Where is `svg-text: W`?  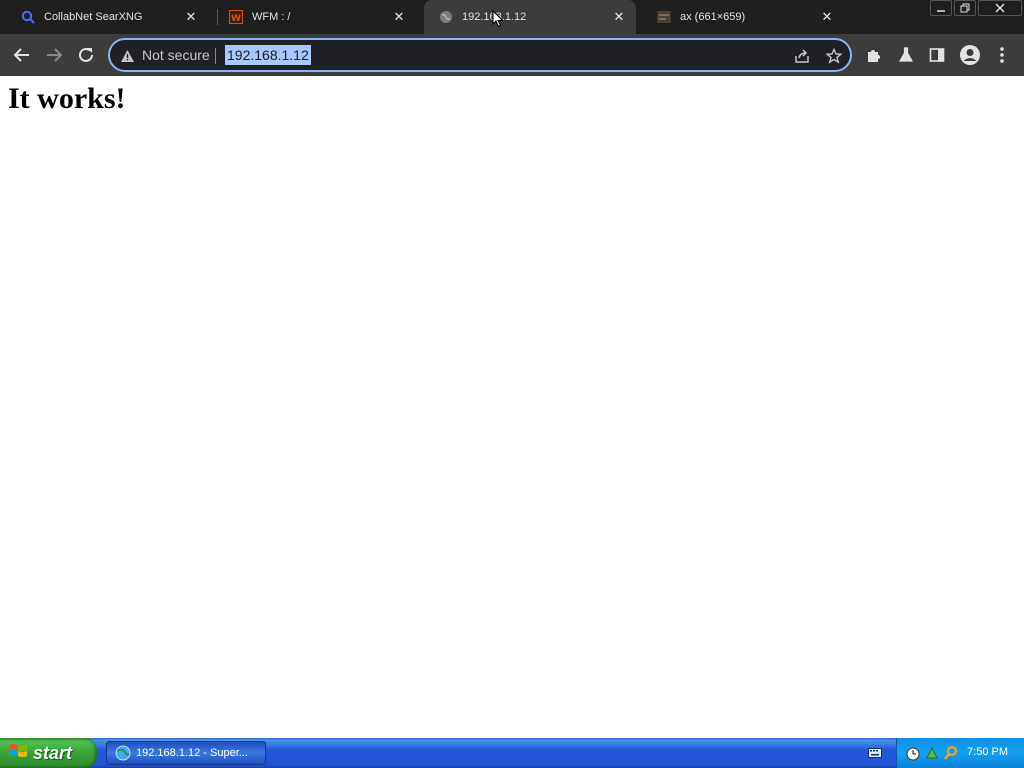 svg-text: W is located at coordinates (236, 19).